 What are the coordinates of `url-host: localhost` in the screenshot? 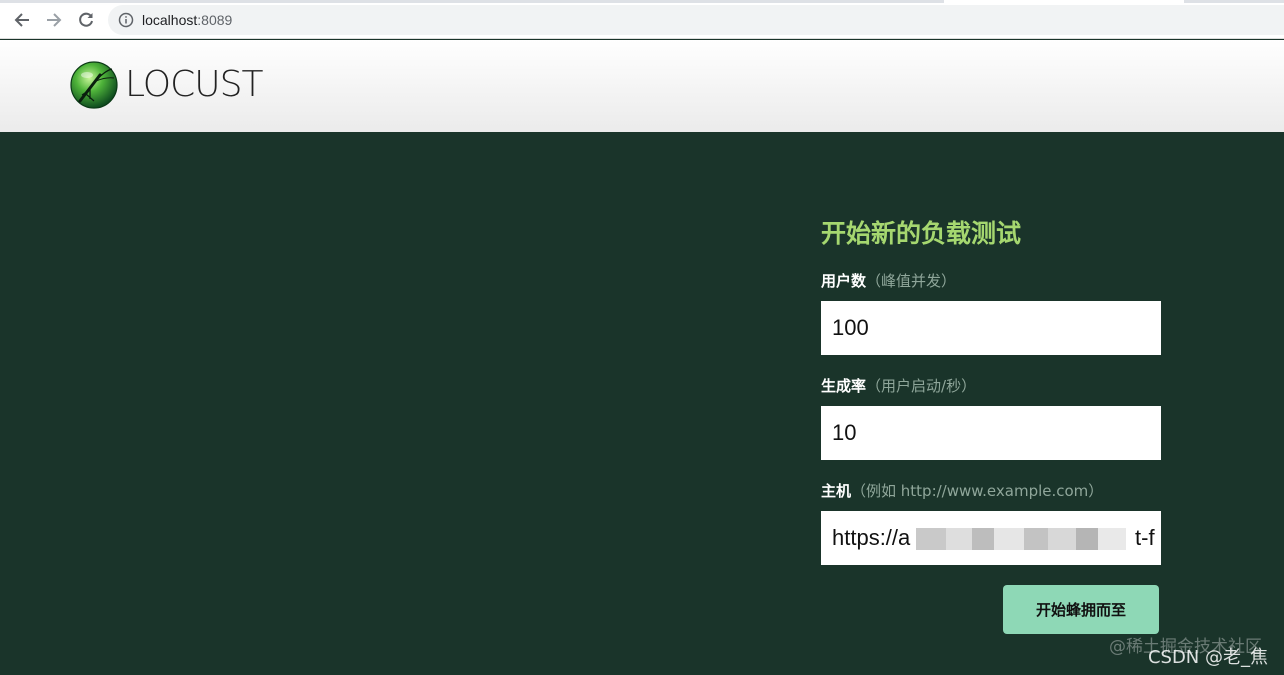 It's located at (170, 20).